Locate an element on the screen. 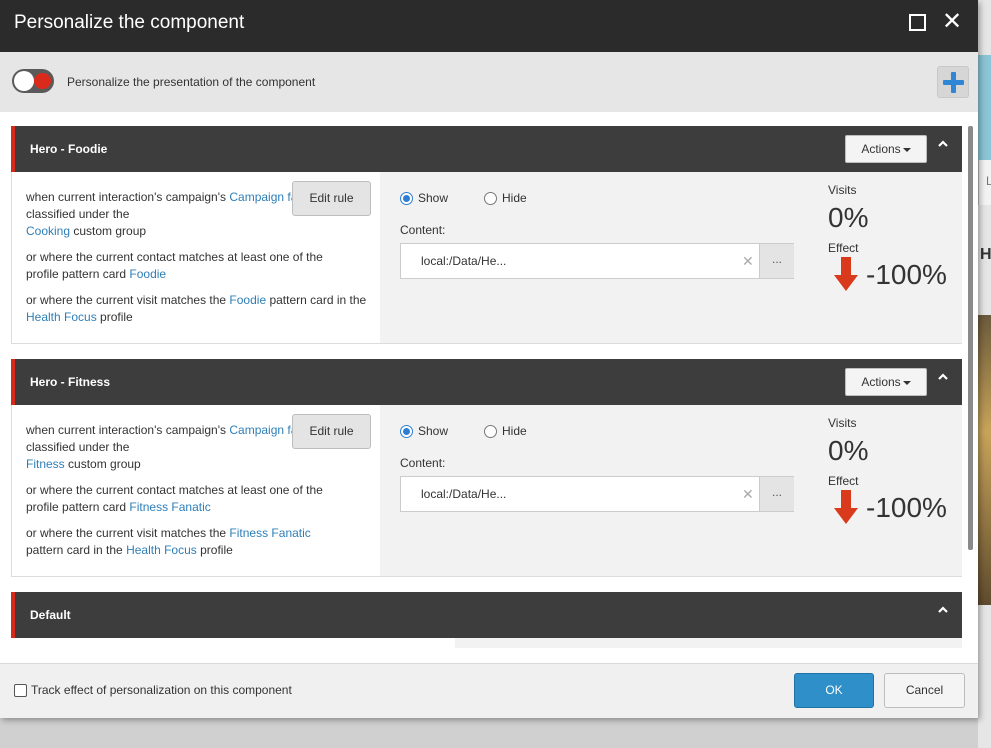  background-image is located at coordinates (984, 460).